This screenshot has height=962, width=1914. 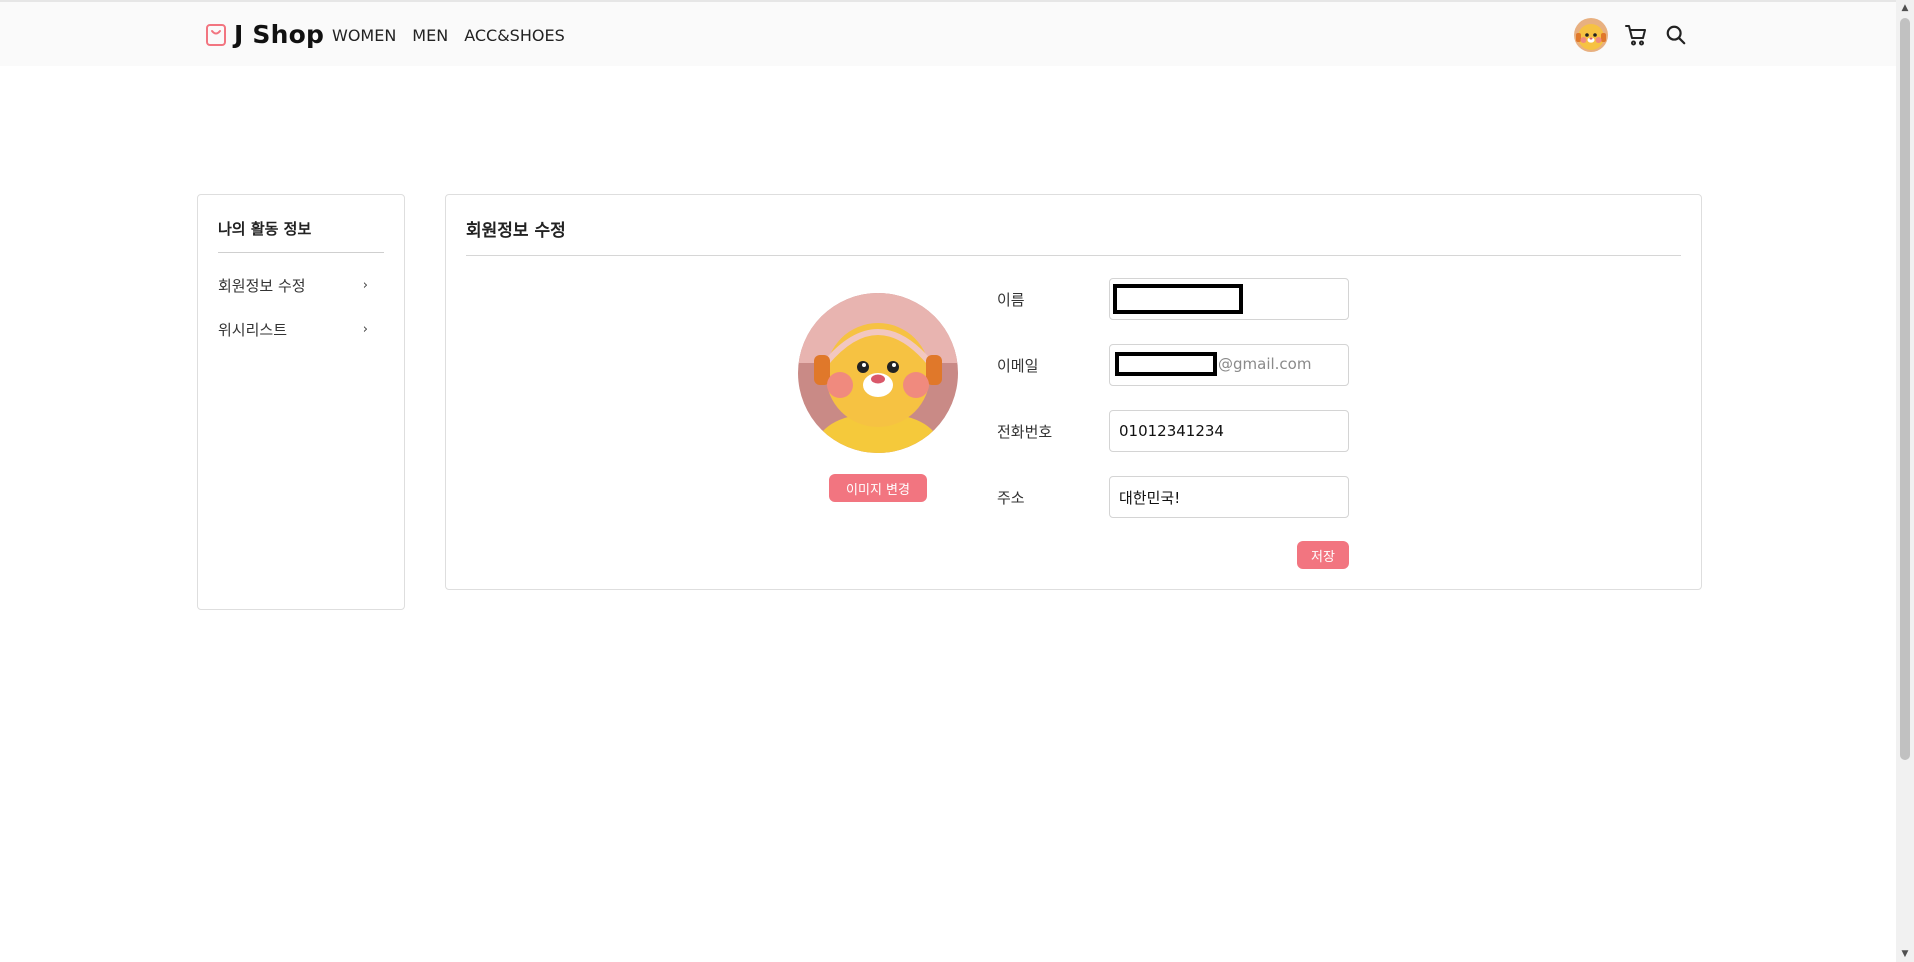 What do you see at coordinates (1073, 255) in the screenshot?
I see `panel-divider` at bounding box center [1073, 255].